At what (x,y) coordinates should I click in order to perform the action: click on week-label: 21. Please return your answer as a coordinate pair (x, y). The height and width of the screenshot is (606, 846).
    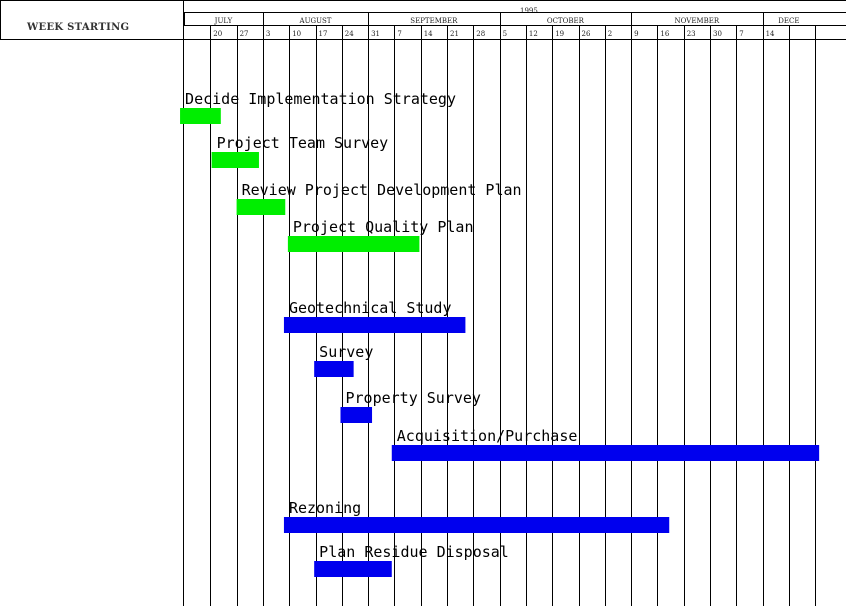
    Looking at the image, I should click on (454, 34).